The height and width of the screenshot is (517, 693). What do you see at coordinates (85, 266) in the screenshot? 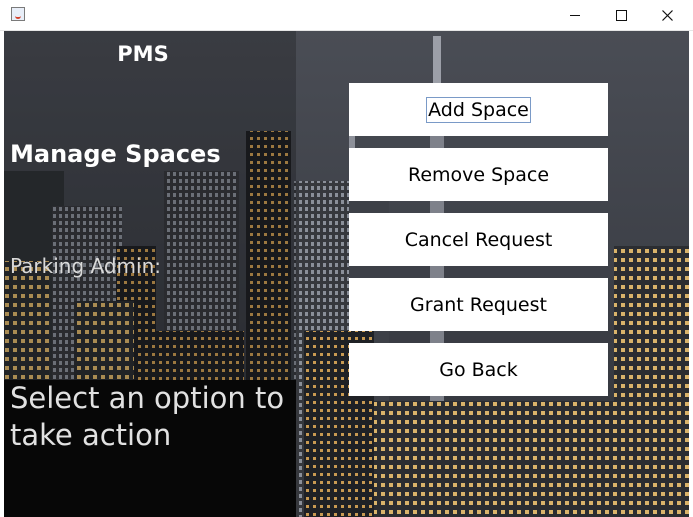
I see `role-label: Parking Admin:` at bounding box center [85, 266].